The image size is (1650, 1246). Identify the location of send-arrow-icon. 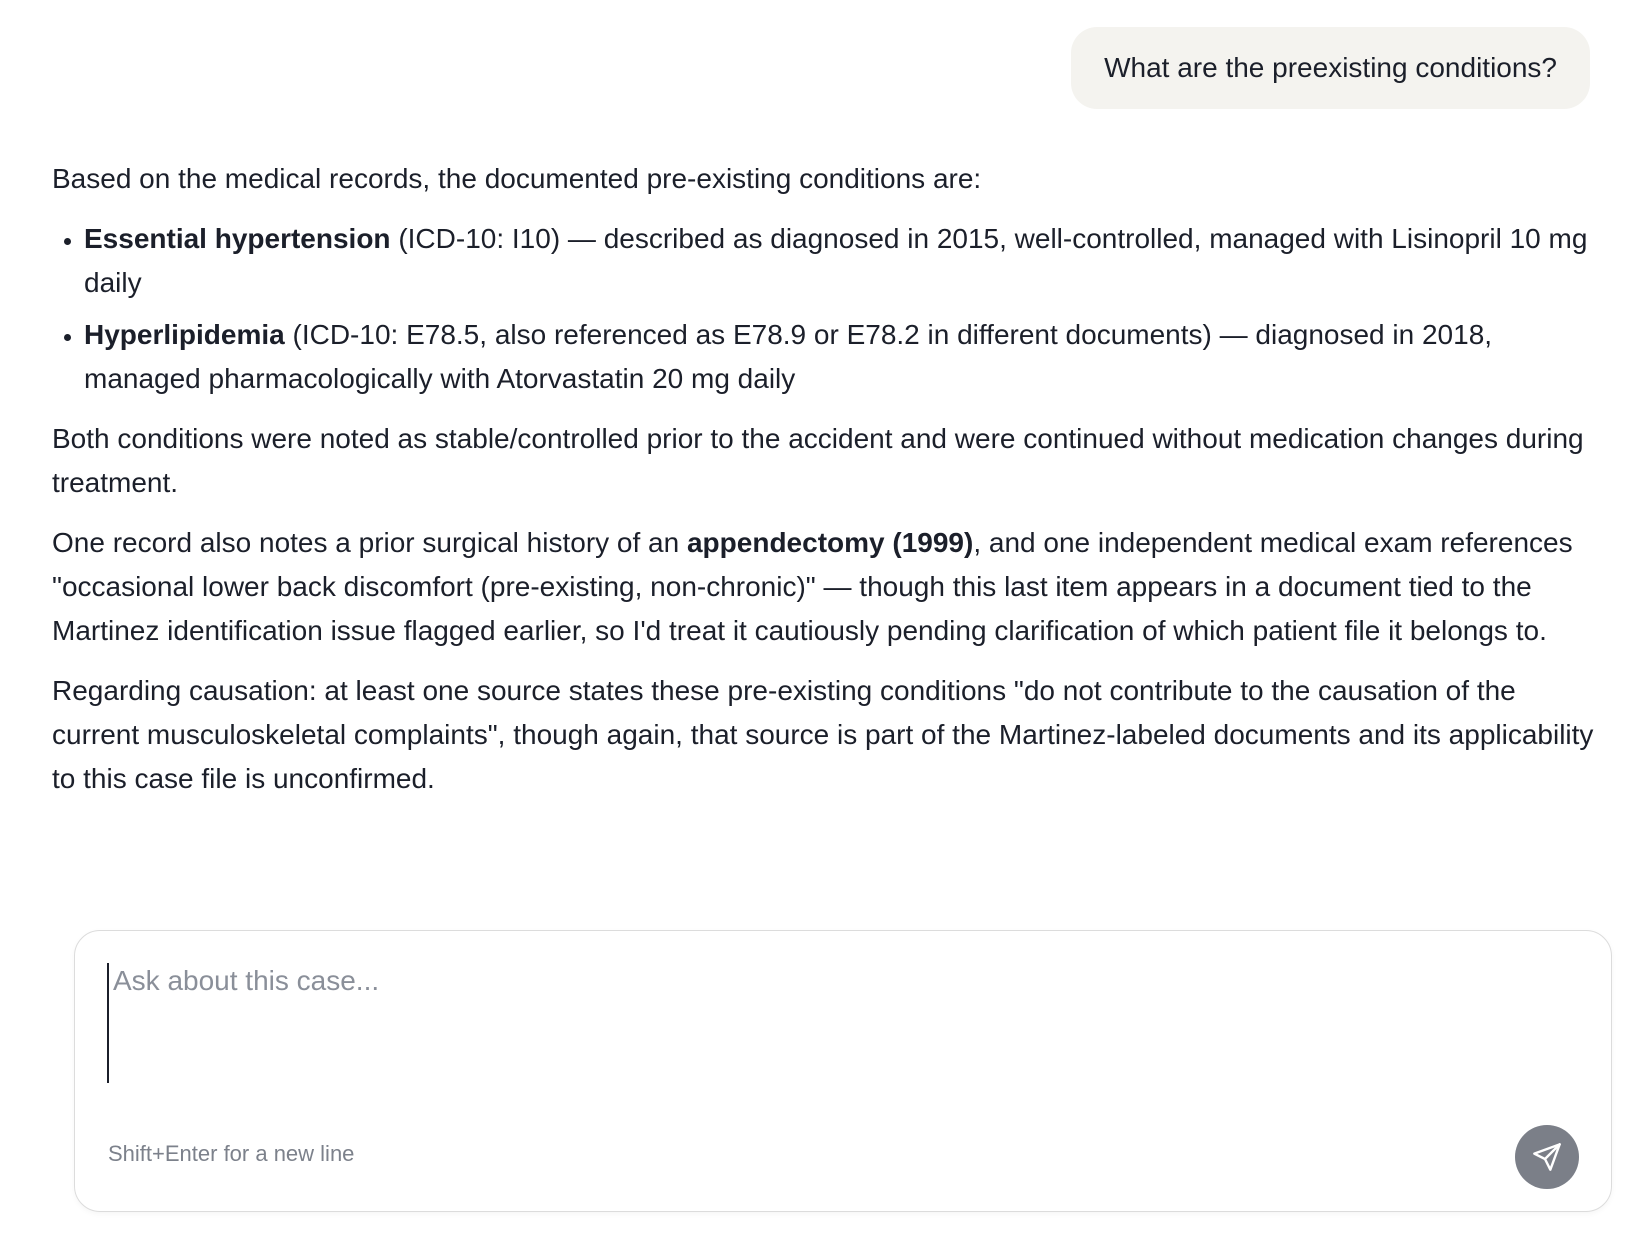
(1547, 1157).